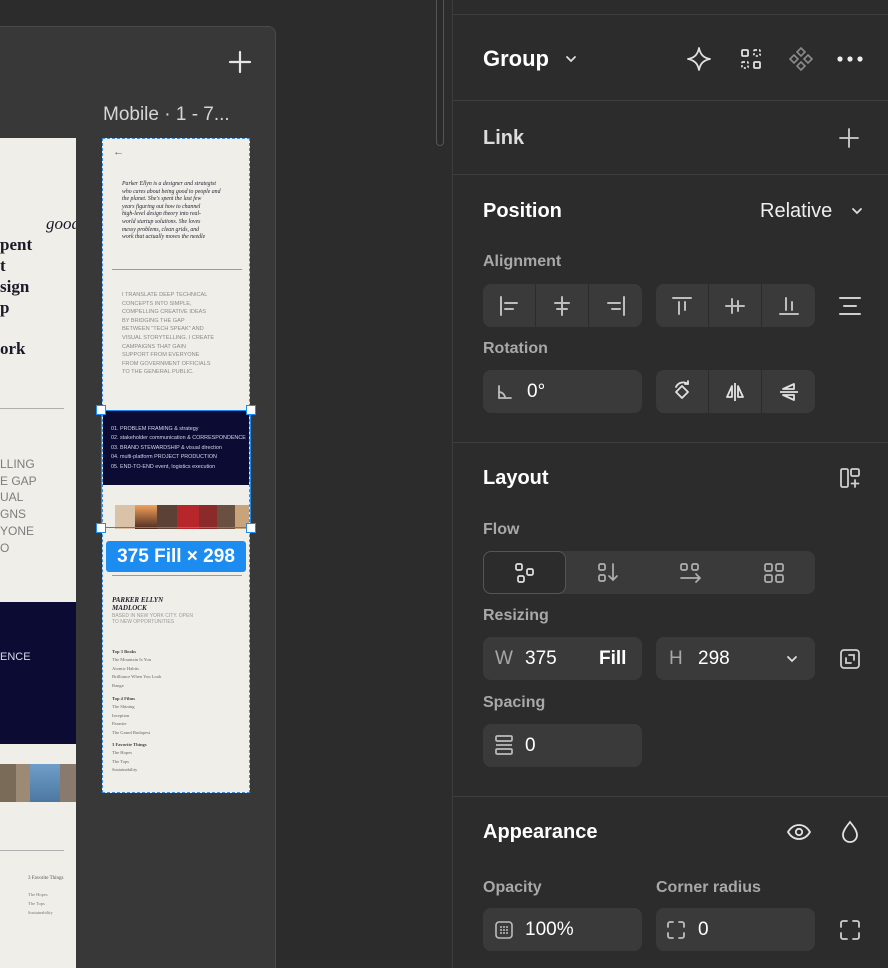  I want to click on page-body-line: E GAP, so click(18, 481).